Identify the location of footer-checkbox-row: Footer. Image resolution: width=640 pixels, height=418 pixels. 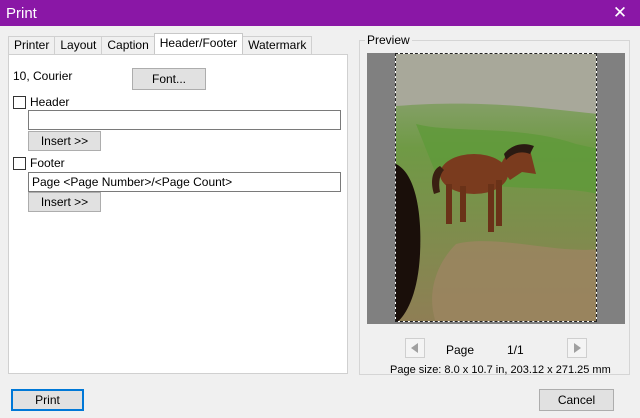
(39, 163).